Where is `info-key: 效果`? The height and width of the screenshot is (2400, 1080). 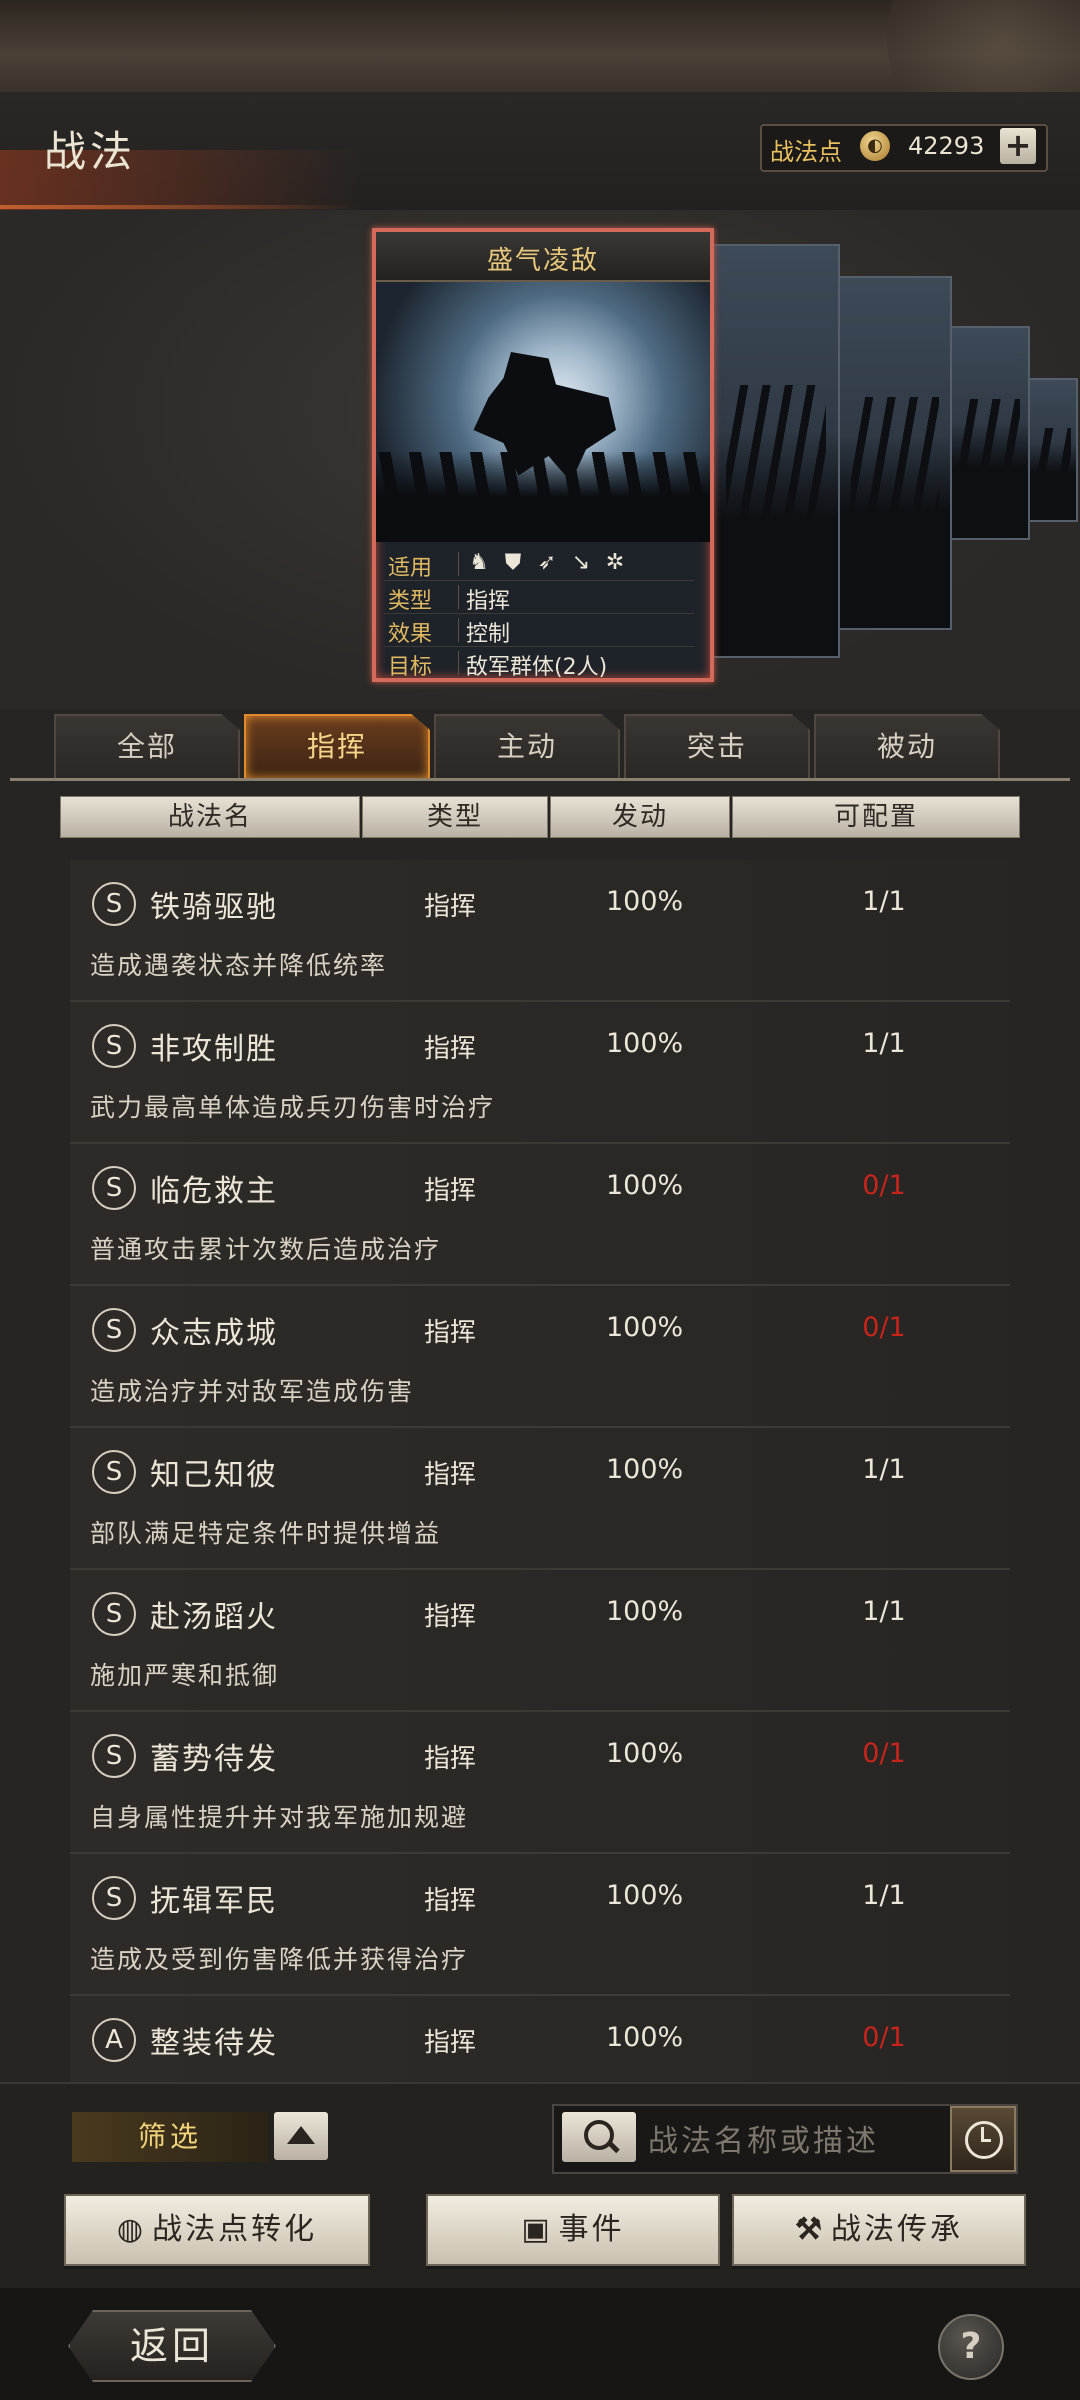
info-key: 效果 is located at coordinates (410, 634).